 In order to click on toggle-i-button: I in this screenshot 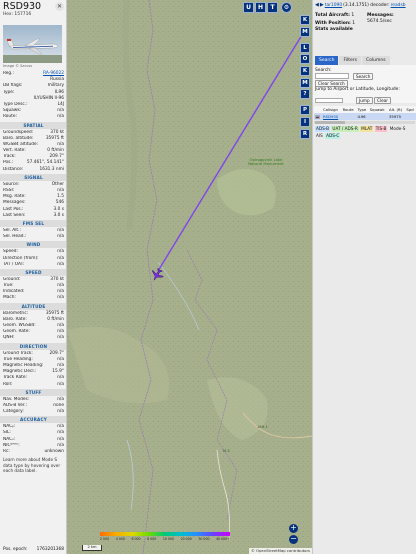, I will do `click(305, 121)`.